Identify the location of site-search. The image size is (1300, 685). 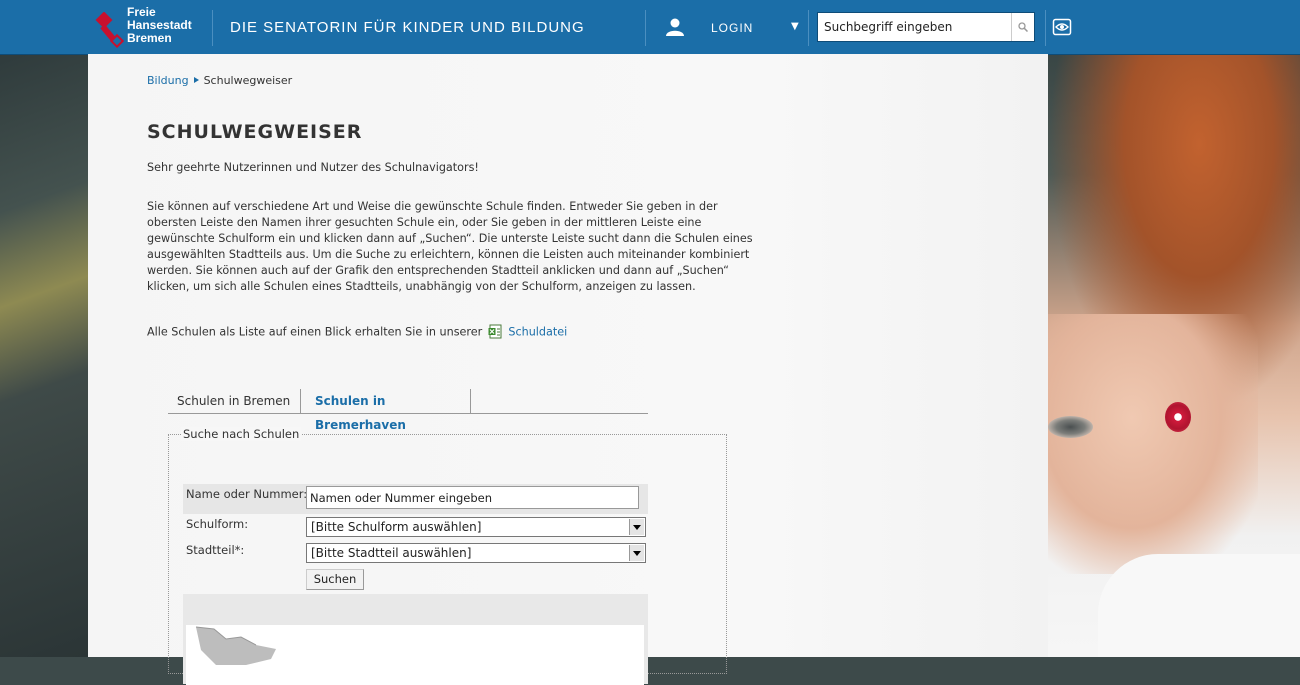
(926, 27).